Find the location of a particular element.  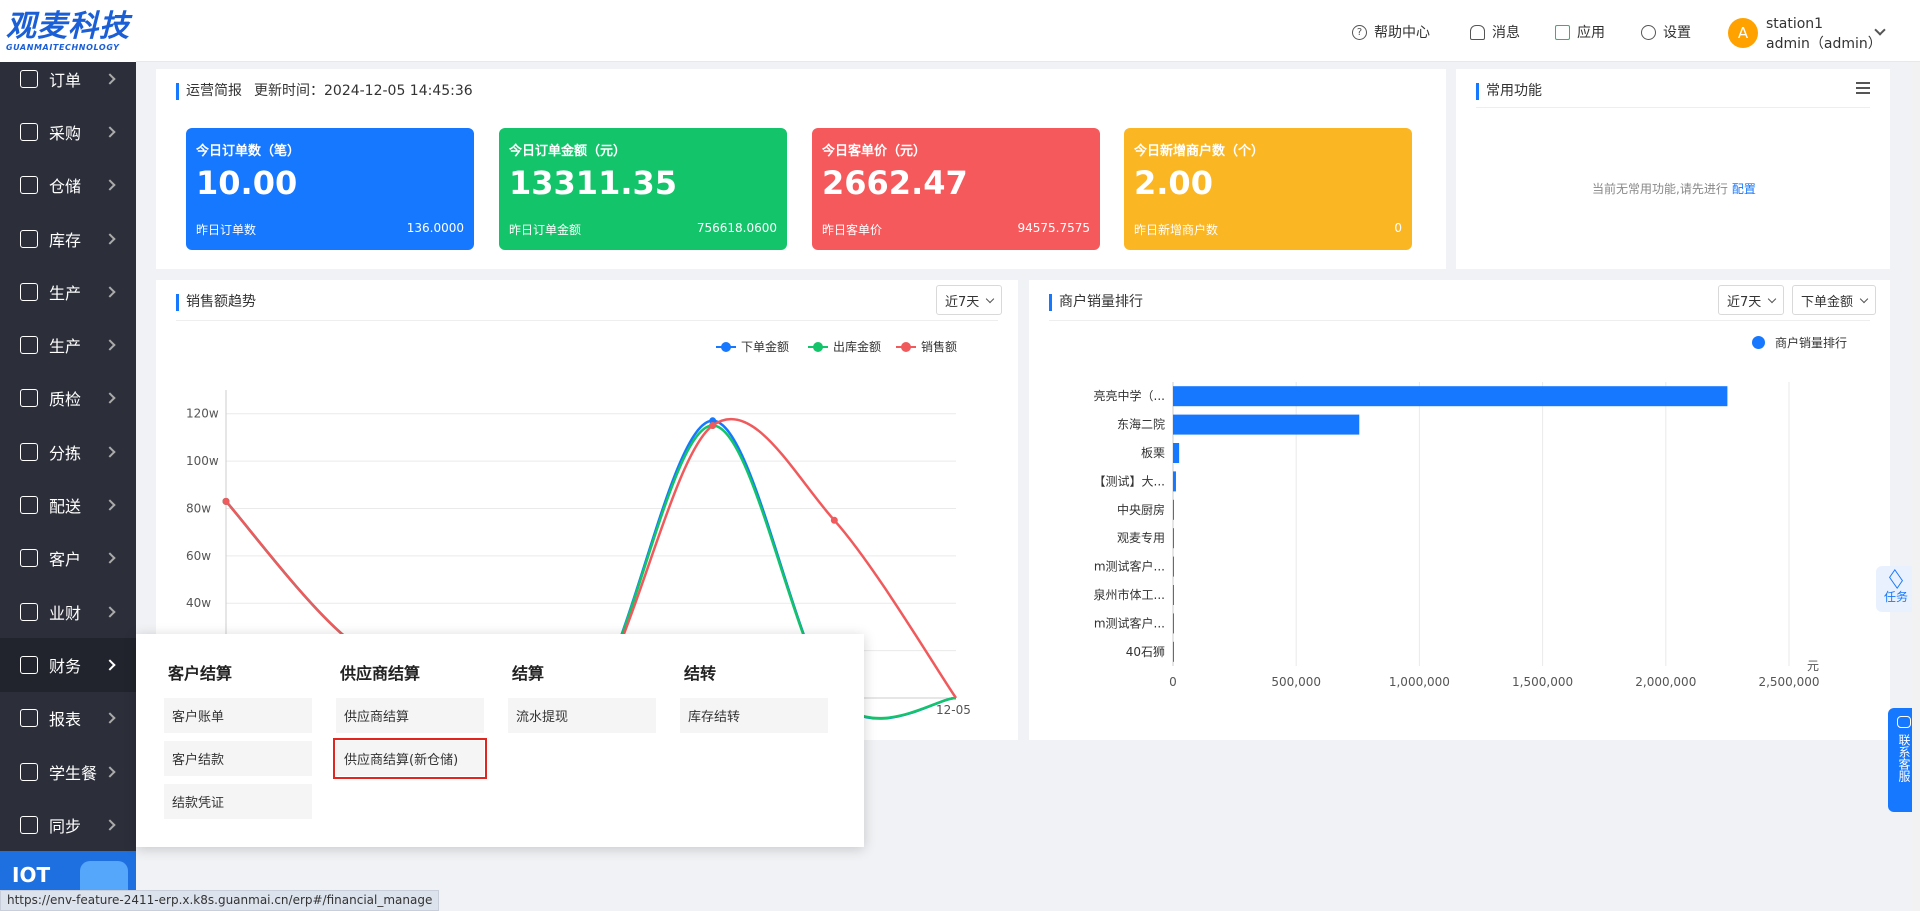

sidebar-item: 学生餐 is located at coordinates (68, 771).